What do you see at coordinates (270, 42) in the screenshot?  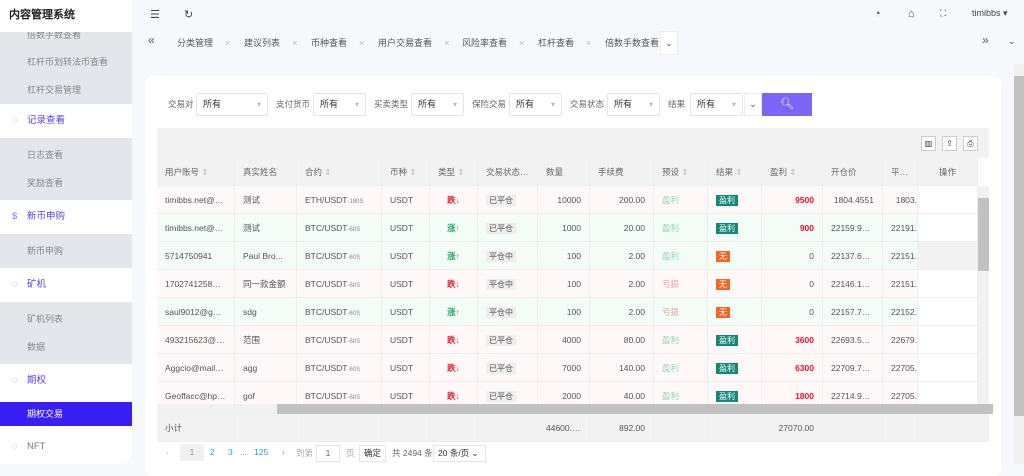 I see `tab: 建议列表 ×` at bounding box center [270, 42].